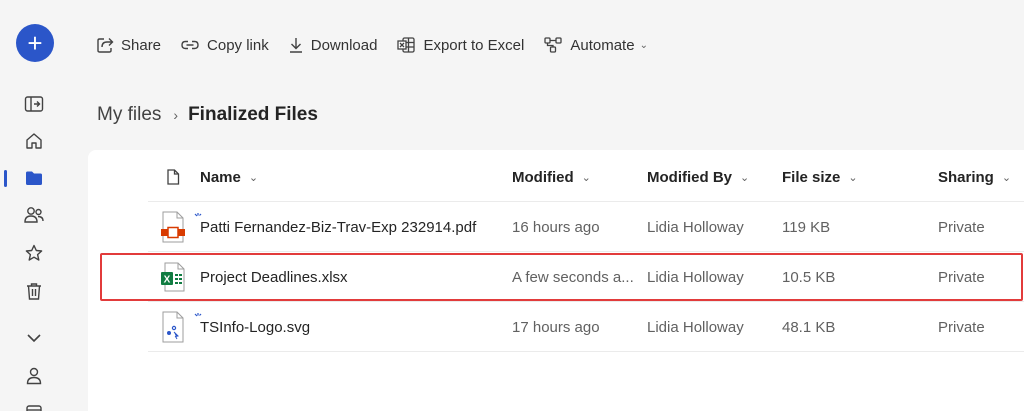 The height and width of the screenshot is (411, 1024). Describe the element at coordinates (167, 280) in the screenshot. I see `svg-text: X` at that location.